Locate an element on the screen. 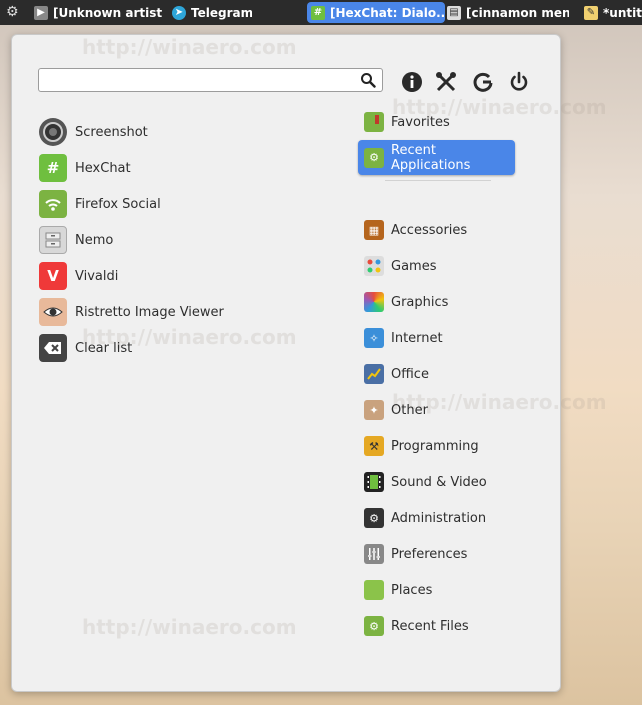  category-label: Recent Files is located at coordinates (430, 626).